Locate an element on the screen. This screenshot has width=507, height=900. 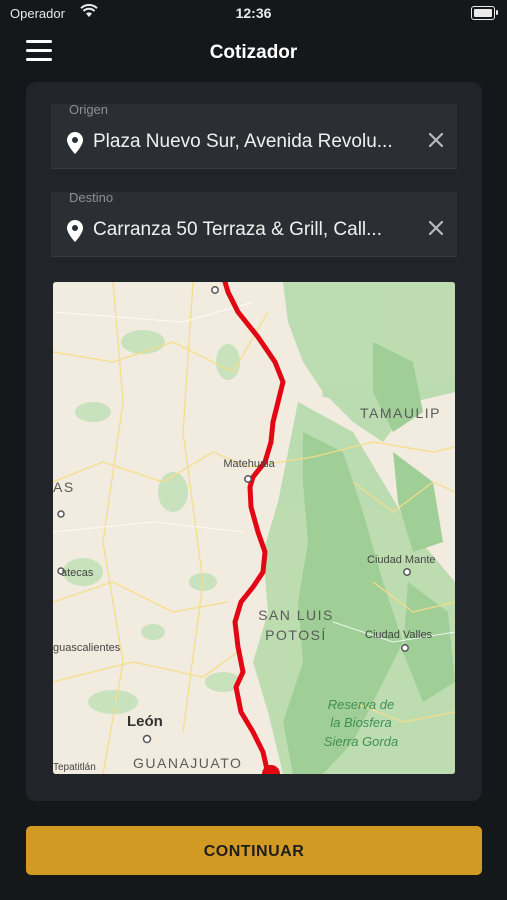
map-label: Sierra Gorda is located at coordinates (361, 741).